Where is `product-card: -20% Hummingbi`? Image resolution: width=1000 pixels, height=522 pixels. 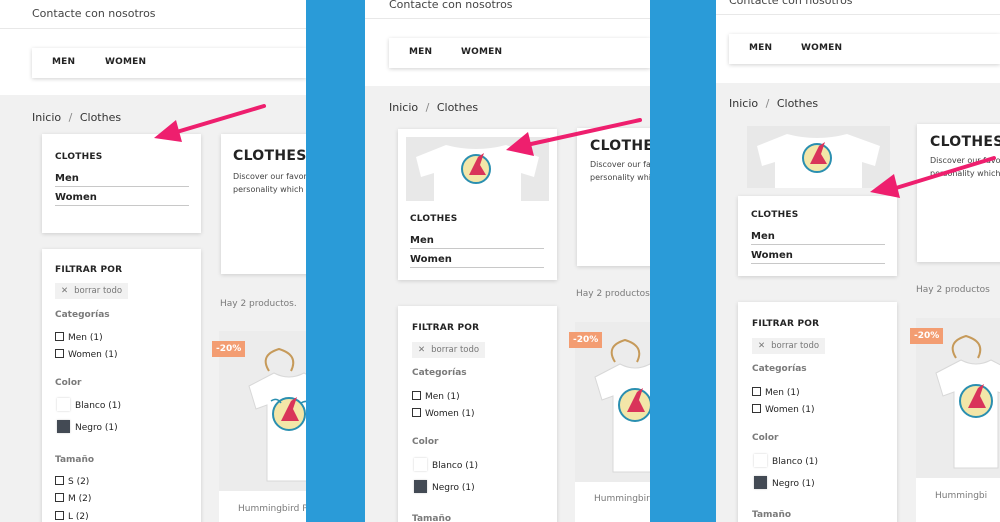 product-card: -20% Hummingbi is located at coordinates (955, 420).